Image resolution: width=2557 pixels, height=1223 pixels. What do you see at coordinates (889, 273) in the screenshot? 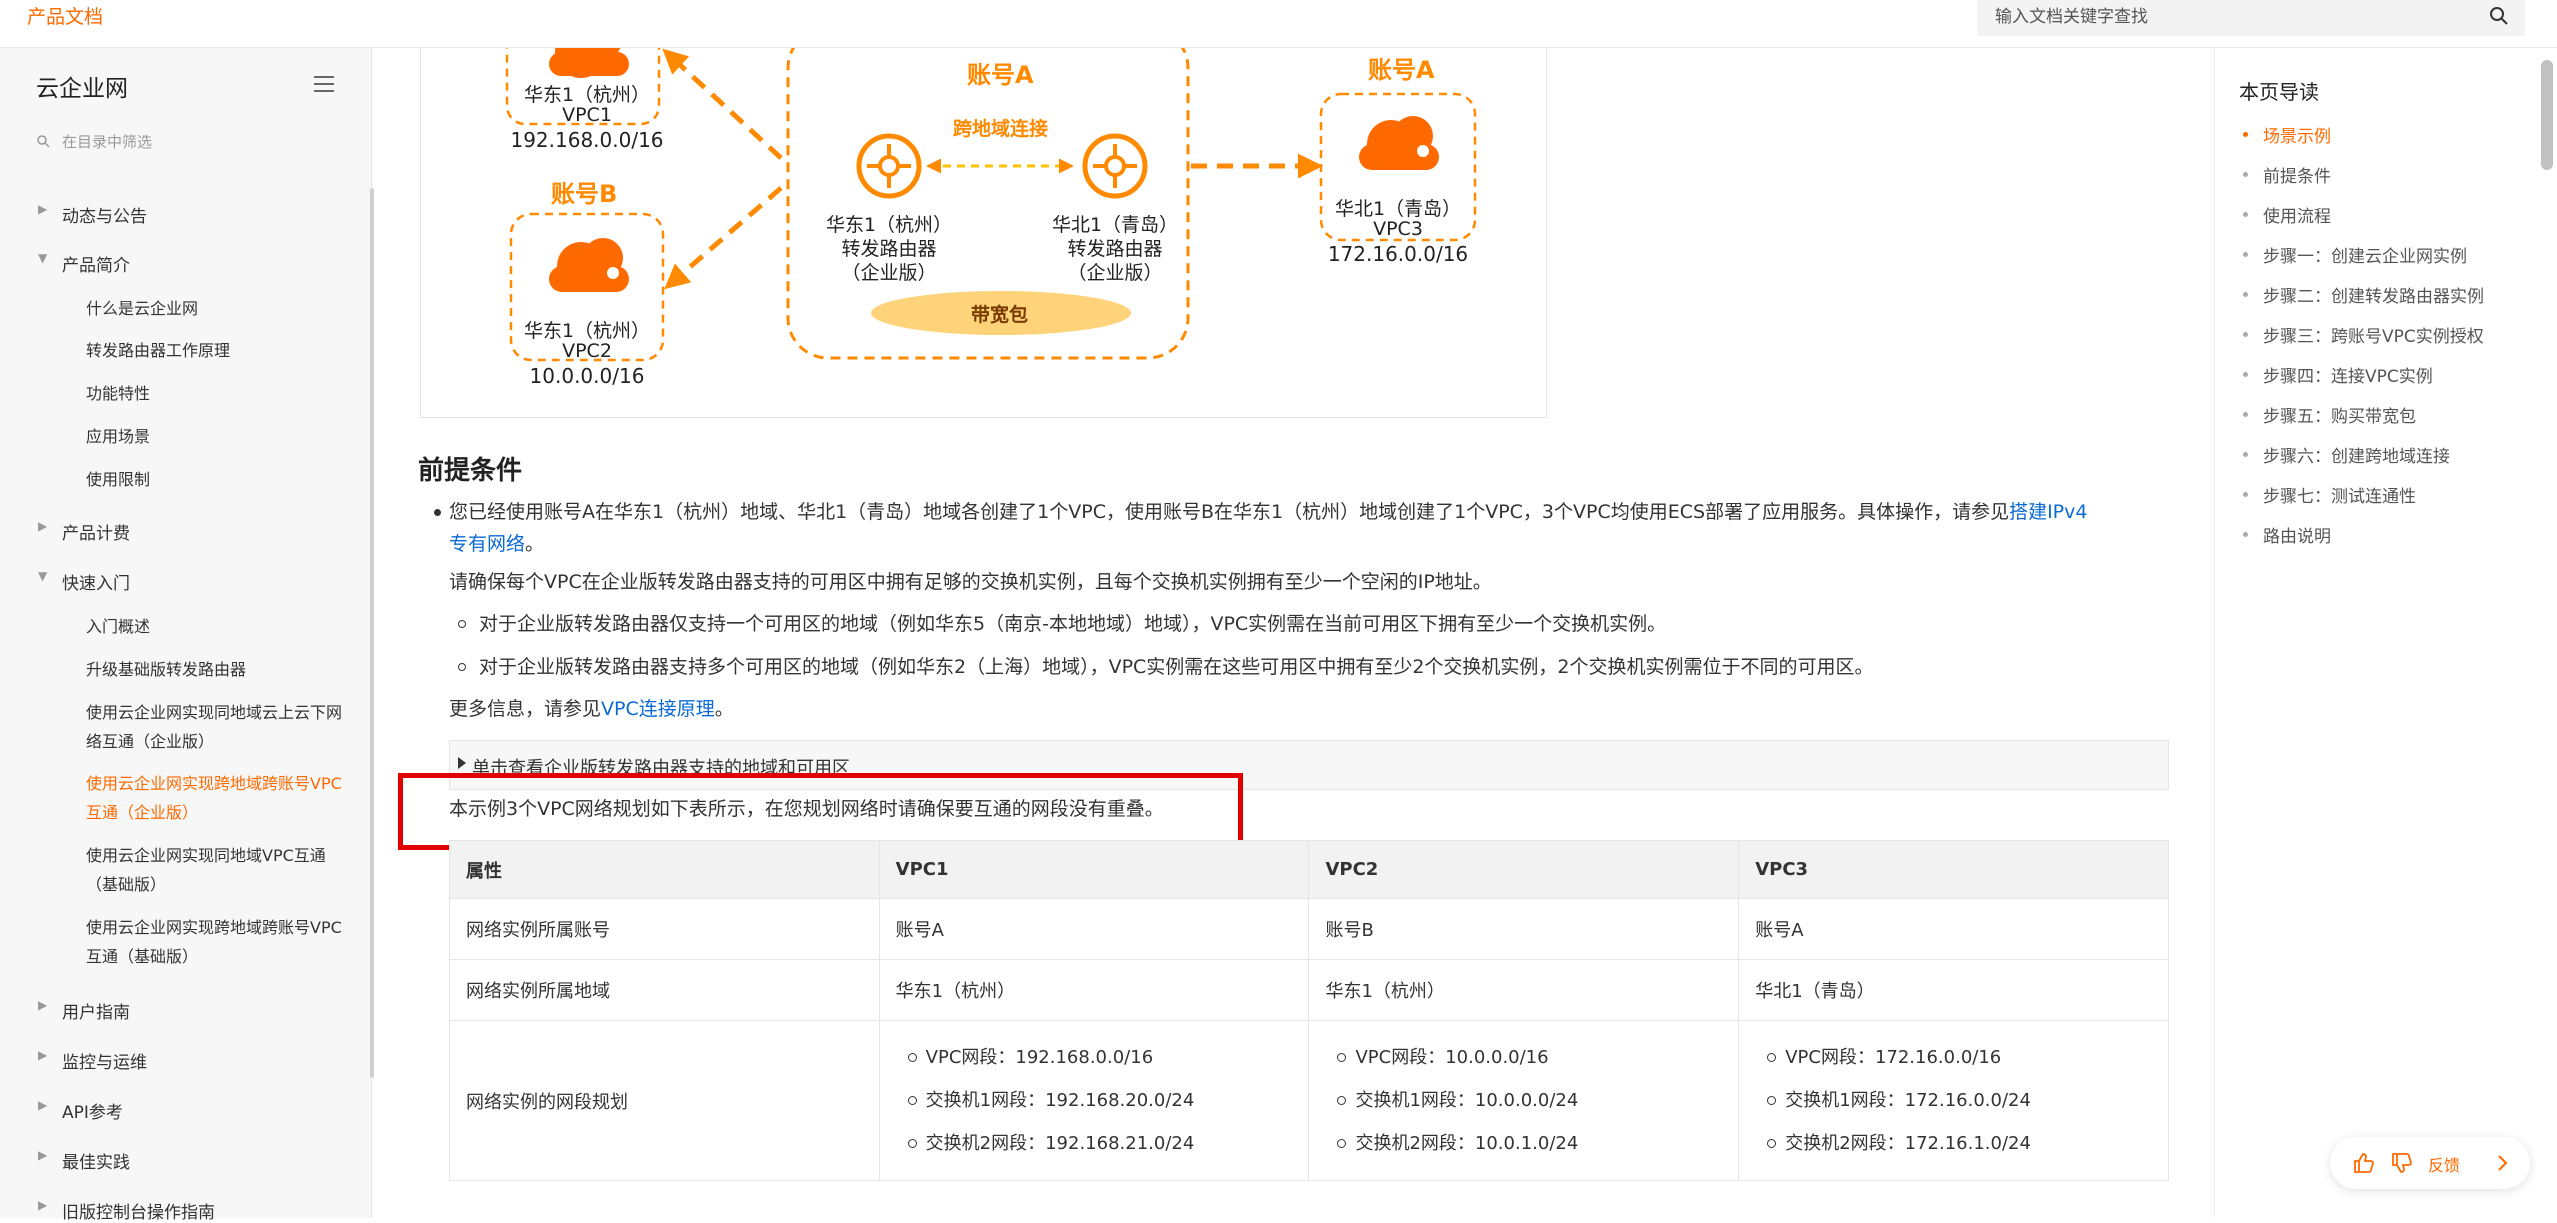
I see `diagram-tr1-edition: （企业版）` at bounding box center [889, 273].